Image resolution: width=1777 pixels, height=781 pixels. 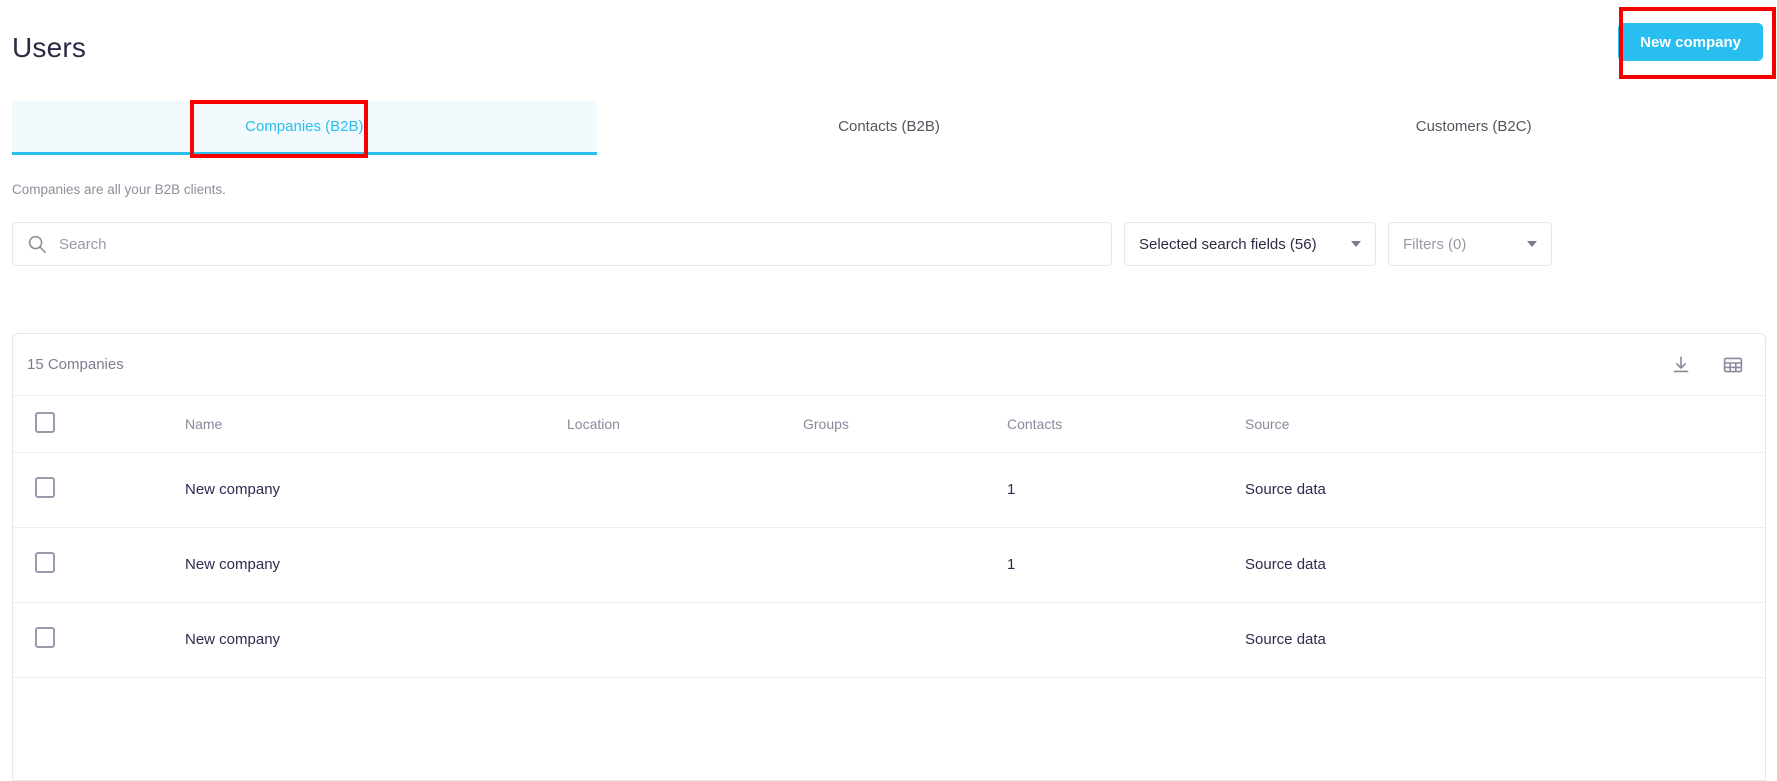 I want to click on search-icon, so click(x=37, y=244).